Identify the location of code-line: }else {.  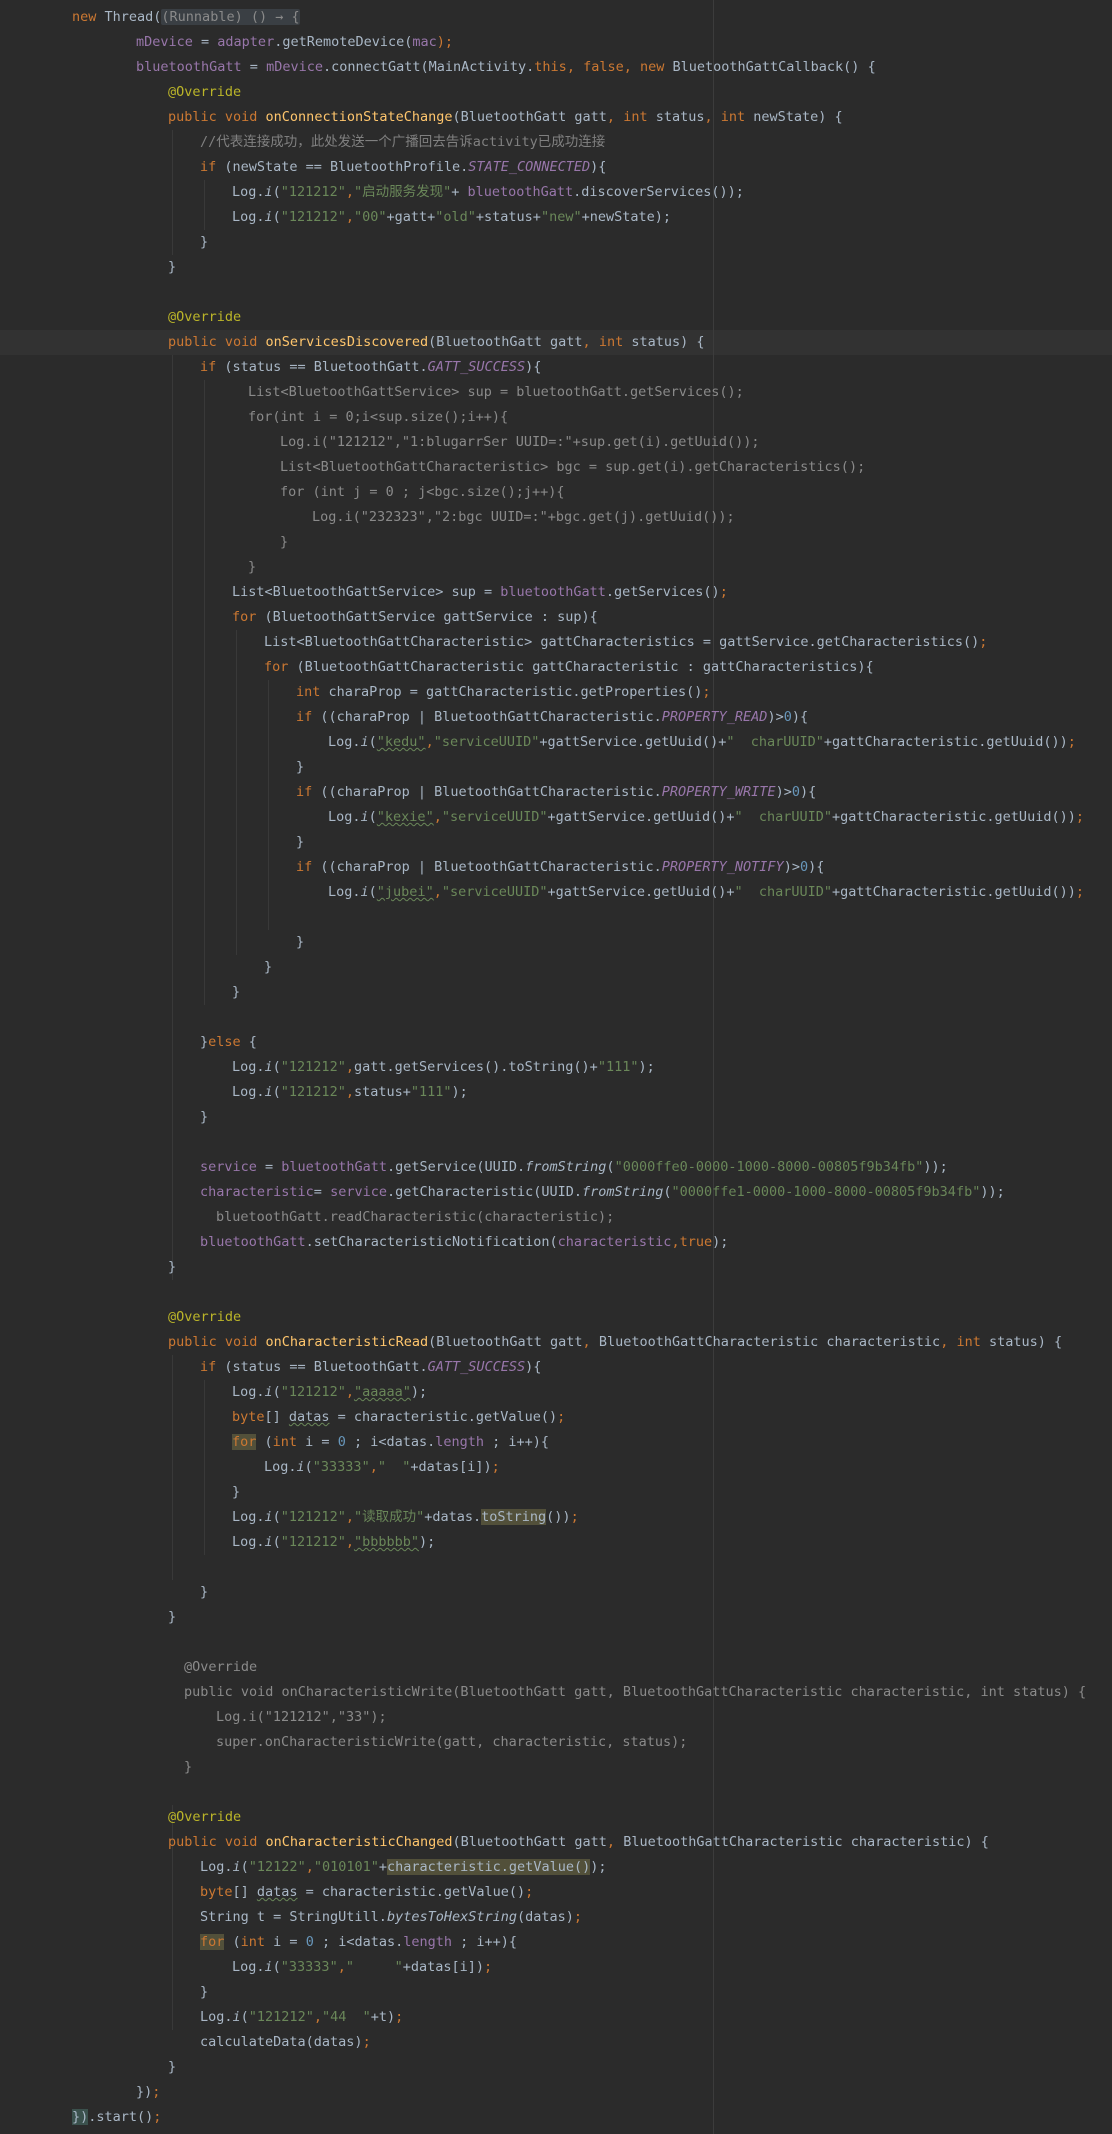
(228, 1042).